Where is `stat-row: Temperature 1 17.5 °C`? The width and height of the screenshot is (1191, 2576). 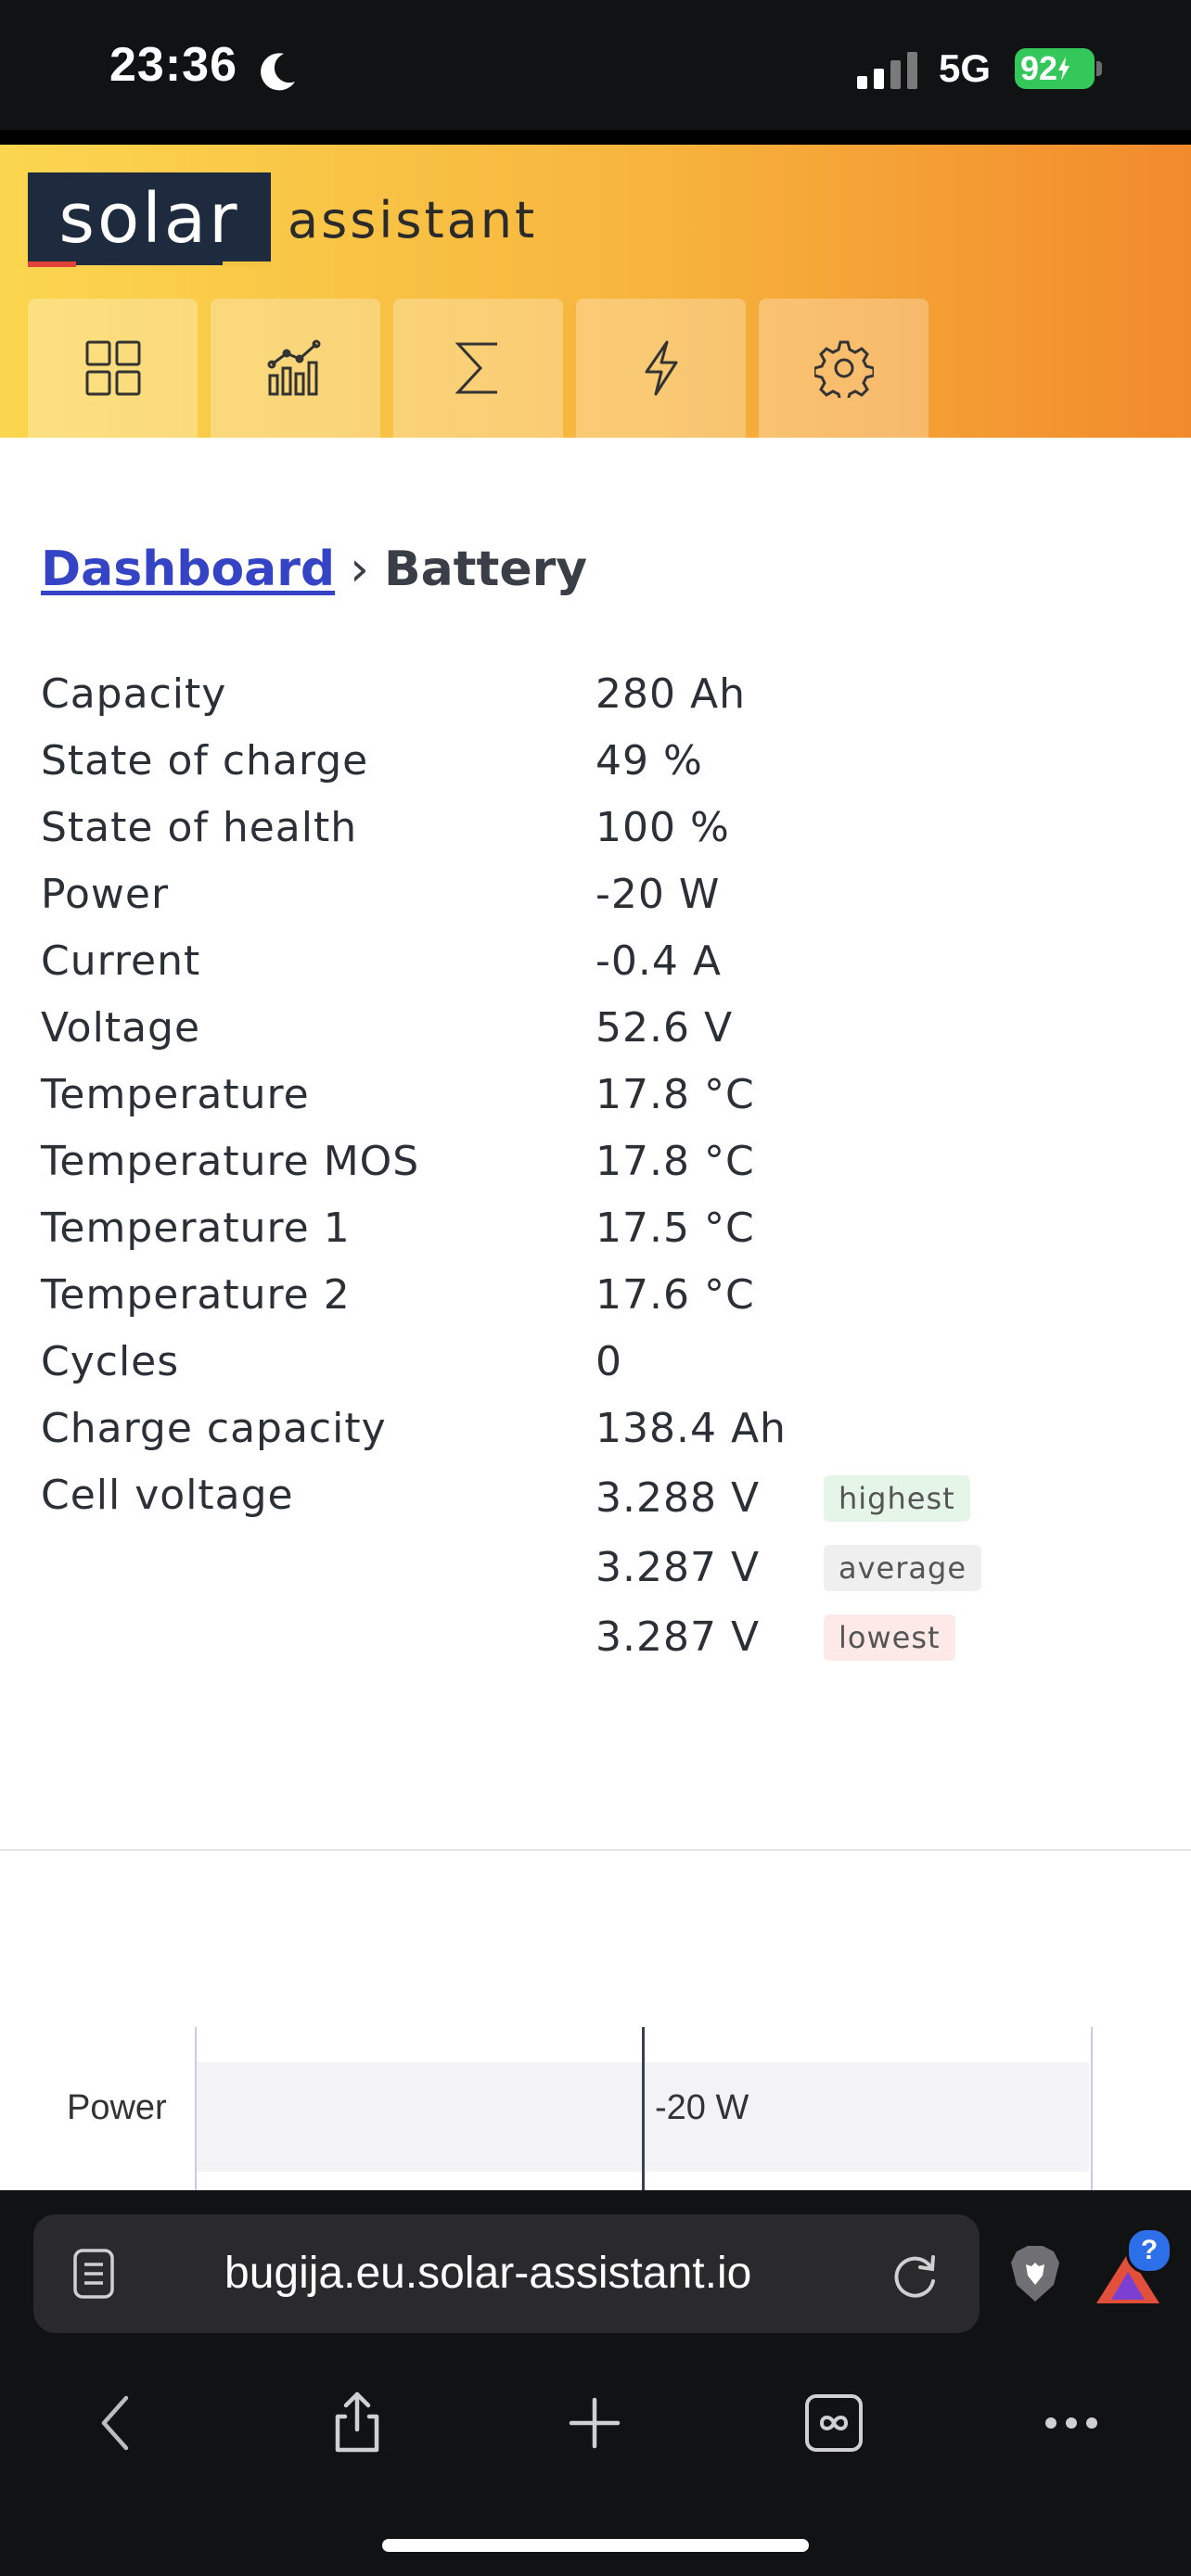 stat-row: Temperature 1 17.5 °C is located at coordinates (597, 1227).